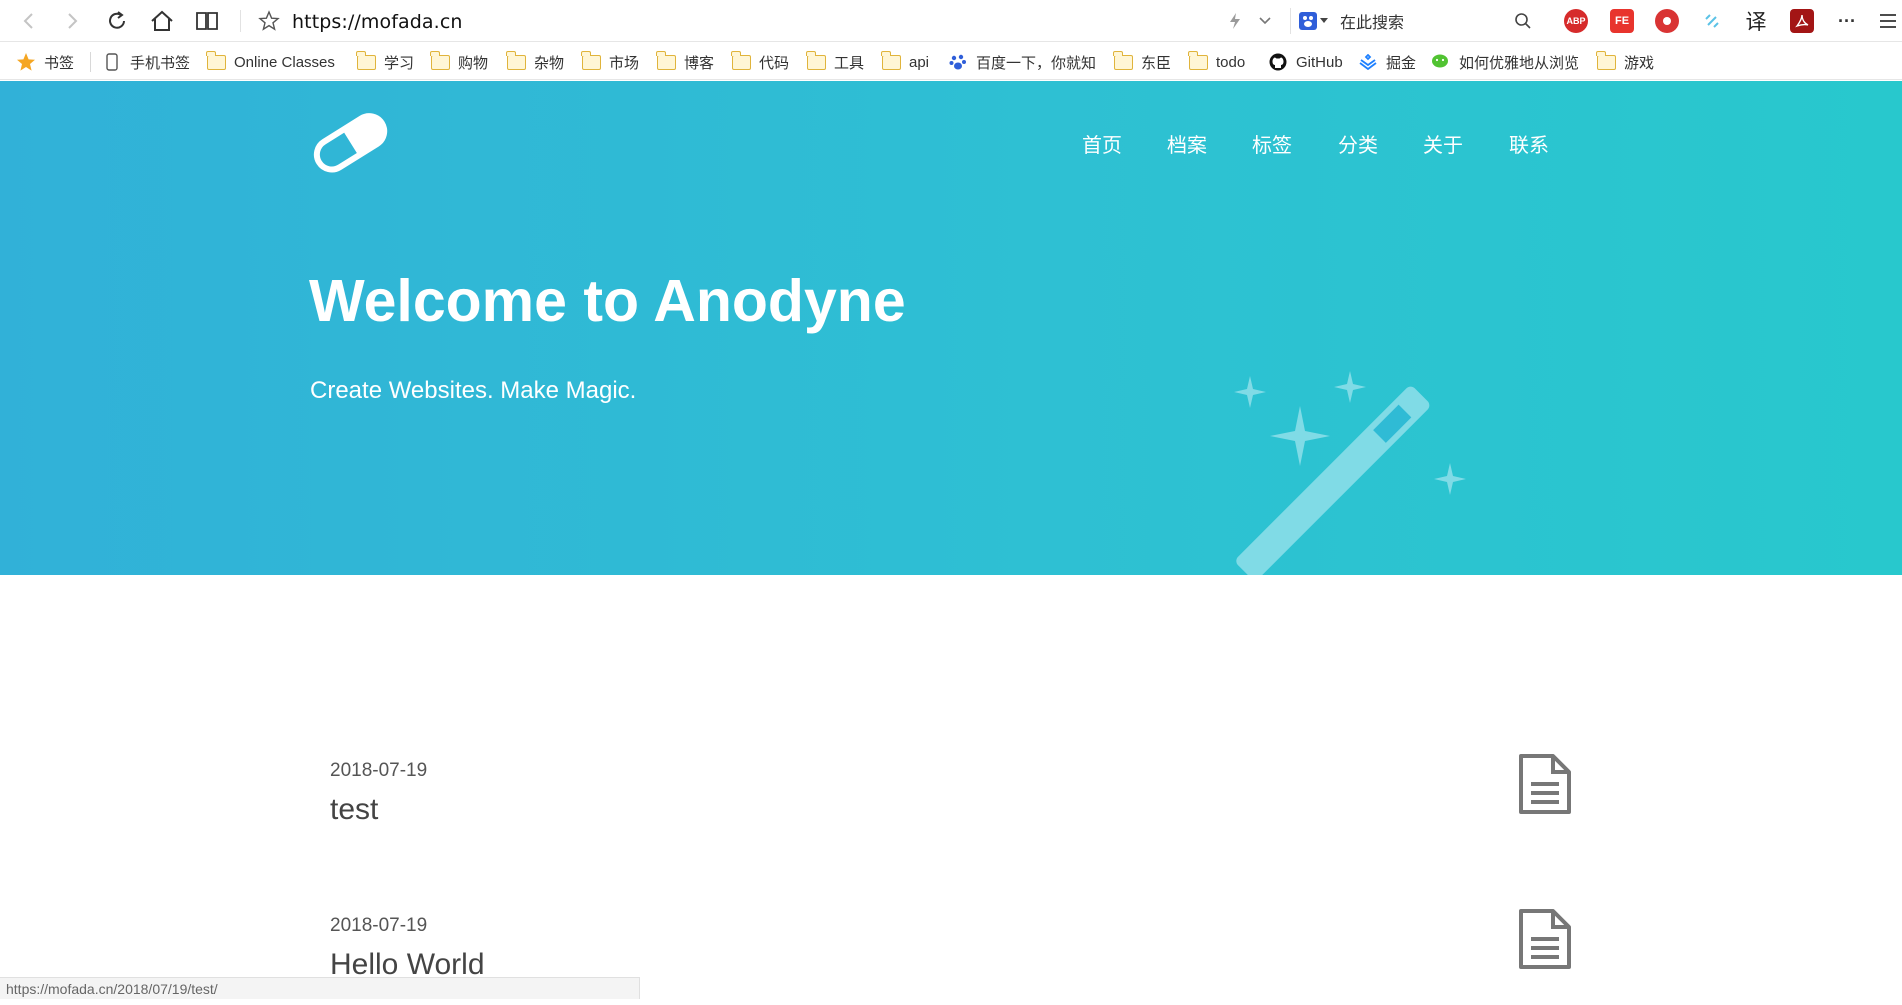 The image size is (1902, 1005). Describe the element at coordinates (1505, 62) in the screenshot. I see `bookmark-item: 如何优雅地从浏览` at that location.